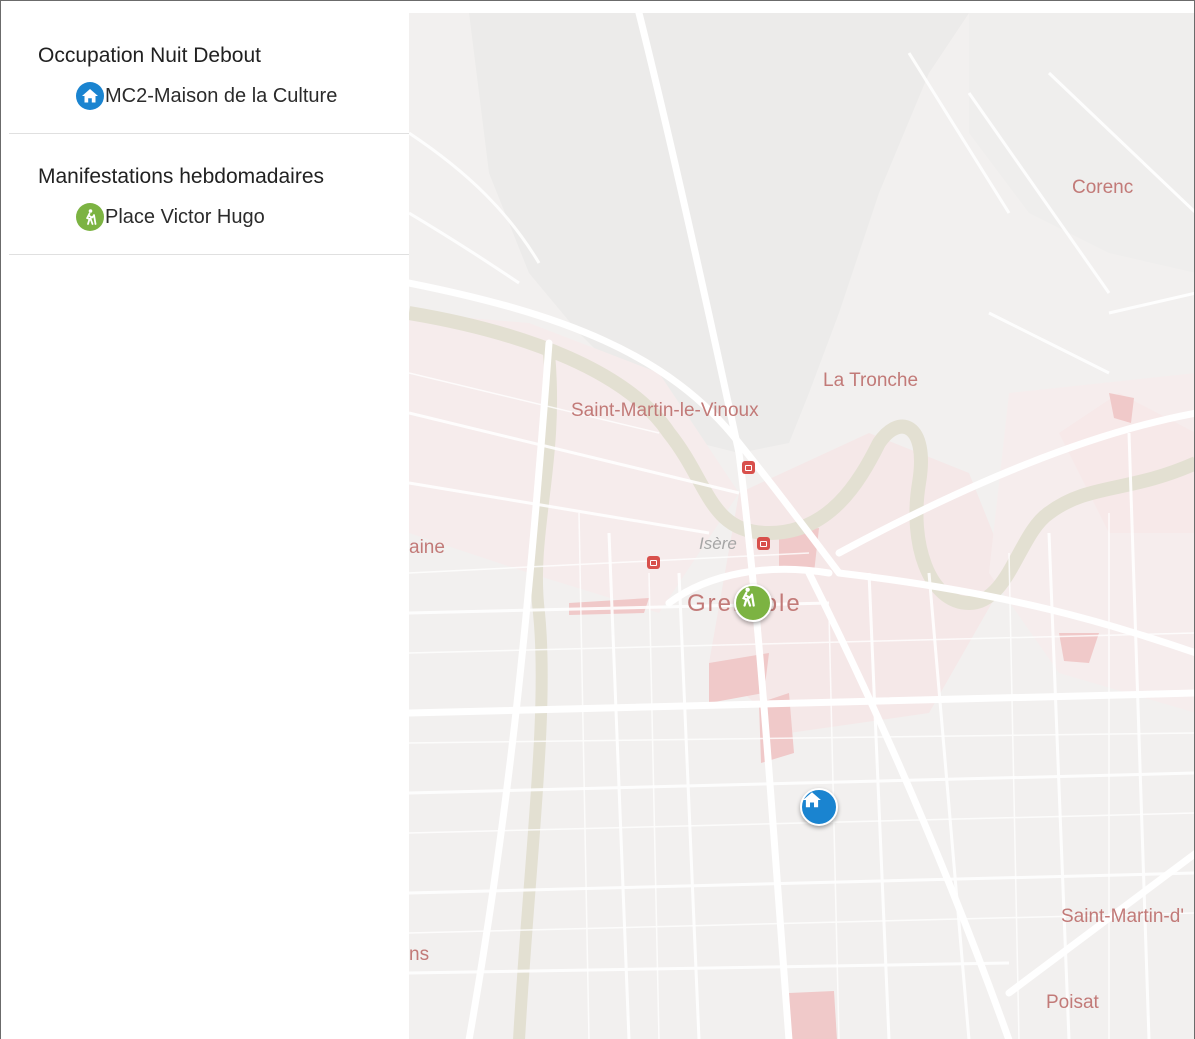  Describe the element at coordinates (427, 547) in the screenshot. I see `map-label-fontaine: aine` at that location.